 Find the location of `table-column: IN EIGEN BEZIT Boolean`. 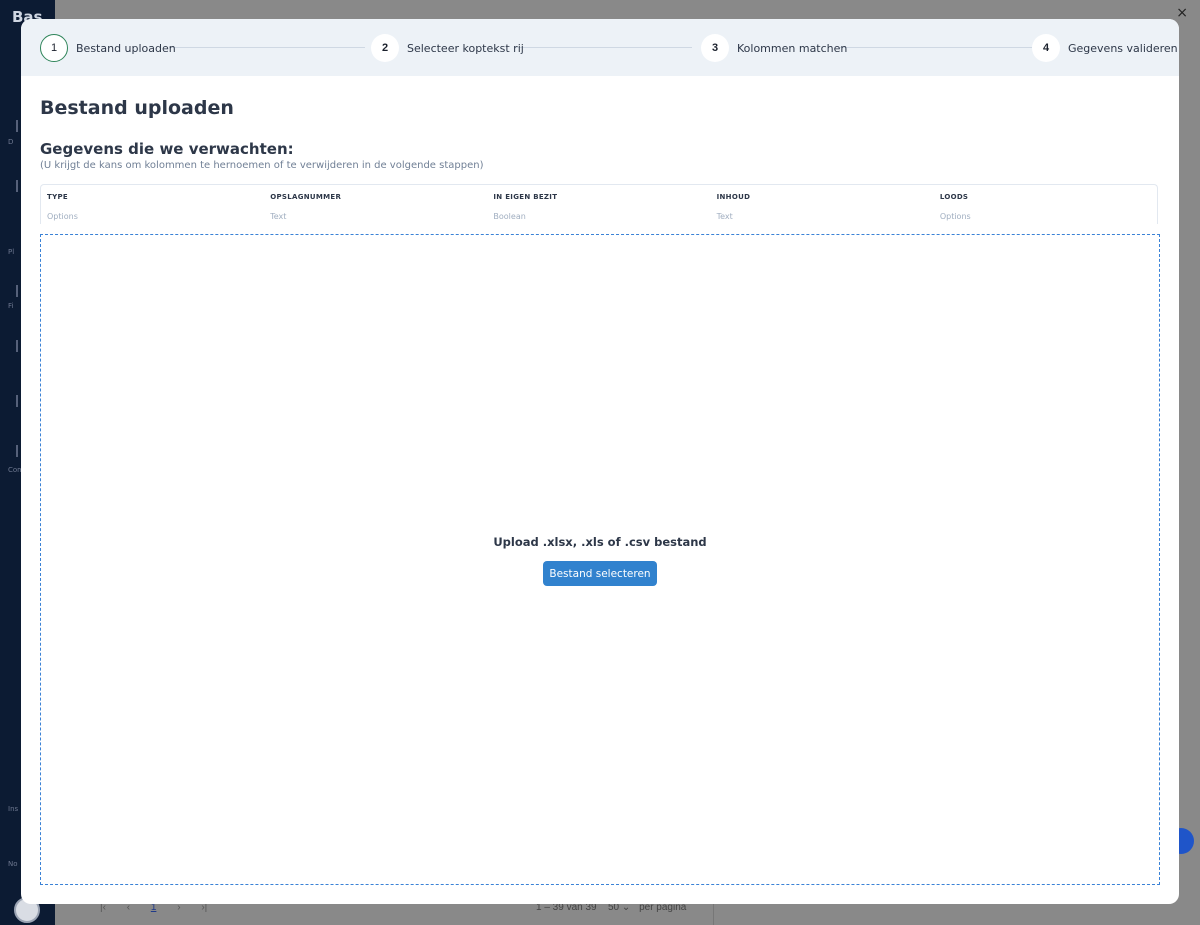

table-column: IN EIGEN BEZIT Boolean is located at coordinates (598, 204).